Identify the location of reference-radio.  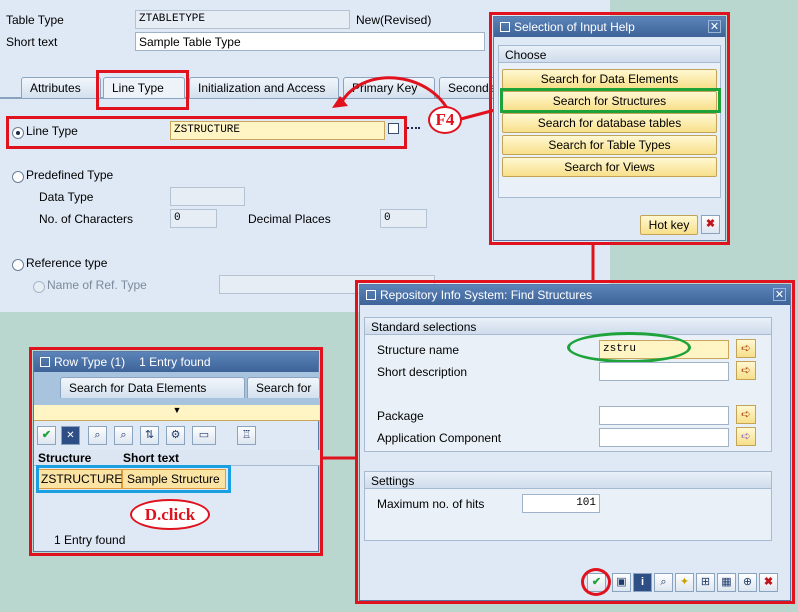
(18, 264).